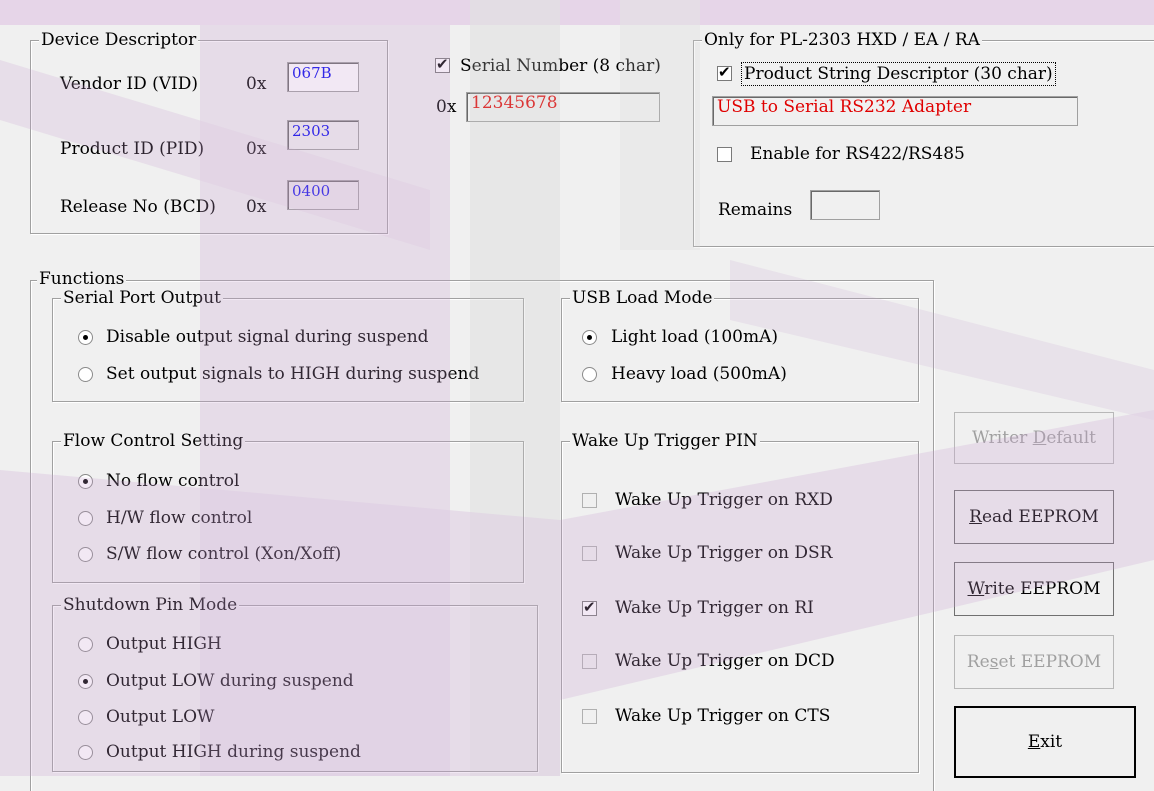 The width and height of the screenshot is (1154, 791). I want to click on functions-title: Functions, so click(82, 279).